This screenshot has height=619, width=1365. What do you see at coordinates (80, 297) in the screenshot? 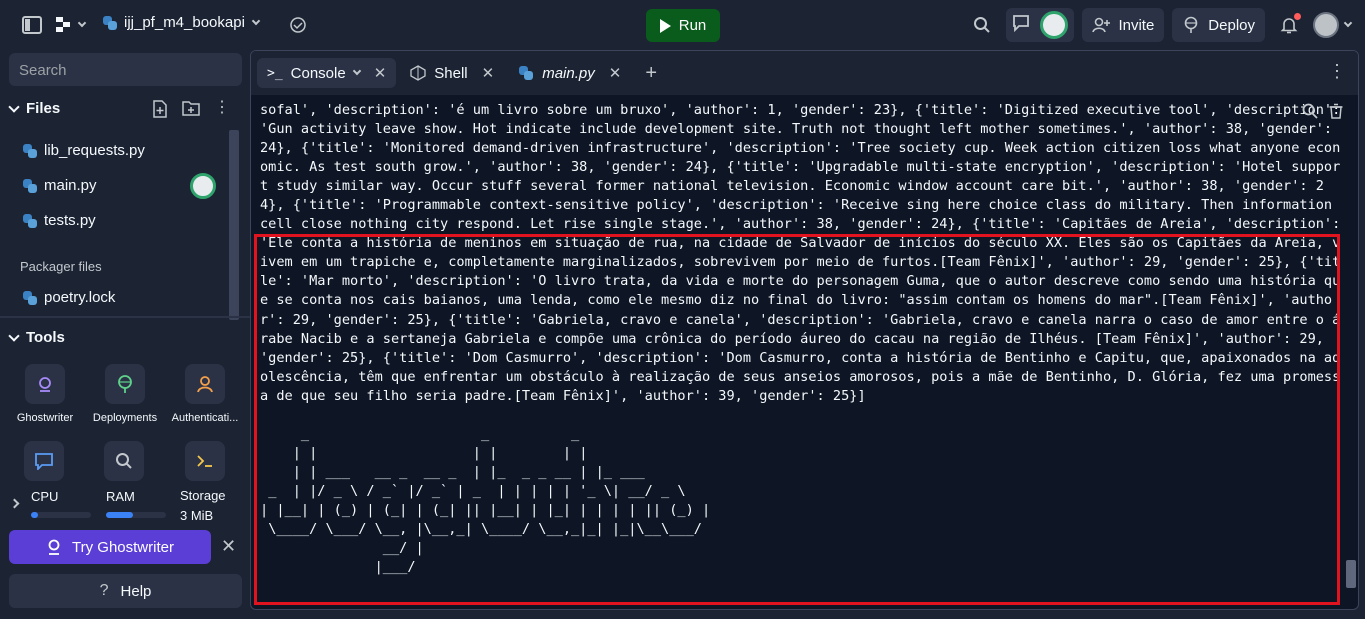
I see `file-name: poetry.lock` at bounding box center [80, 297].